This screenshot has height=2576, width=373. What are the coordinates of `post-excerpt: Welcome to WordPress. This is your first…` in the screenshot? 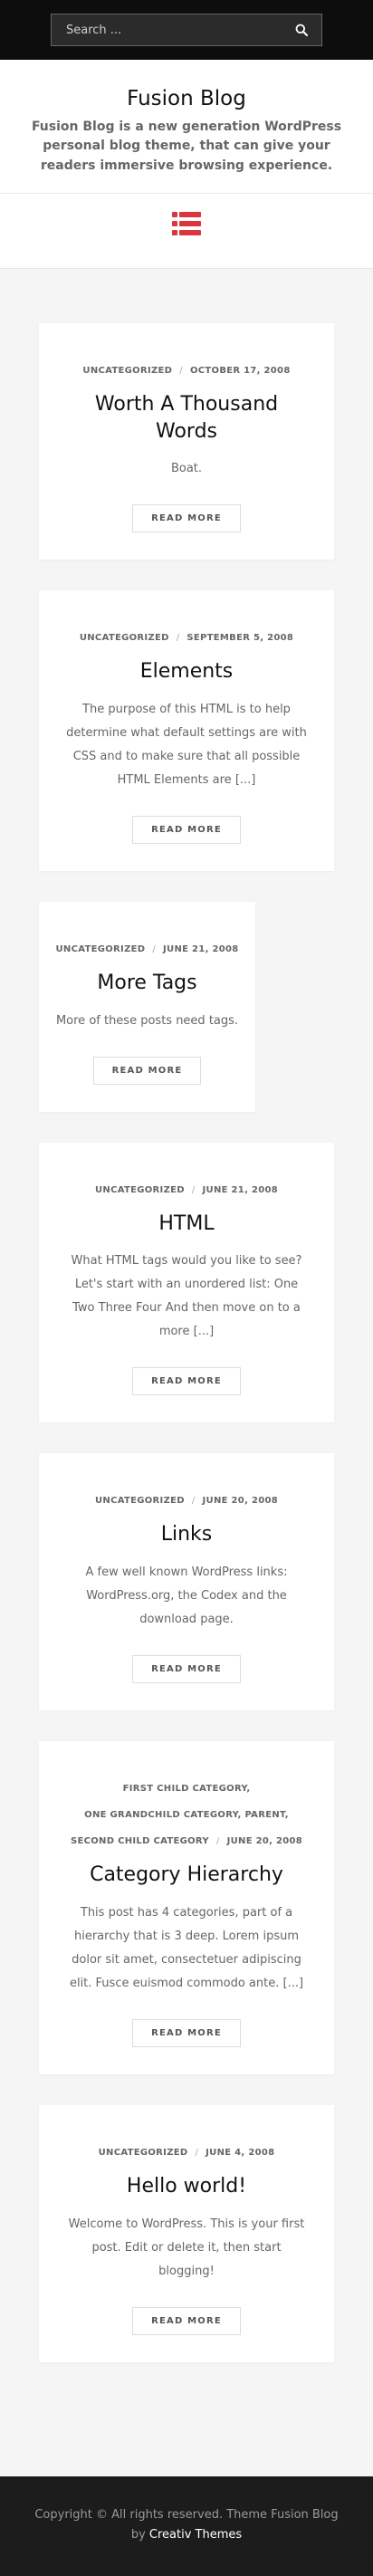 It's located at (186, 2247).